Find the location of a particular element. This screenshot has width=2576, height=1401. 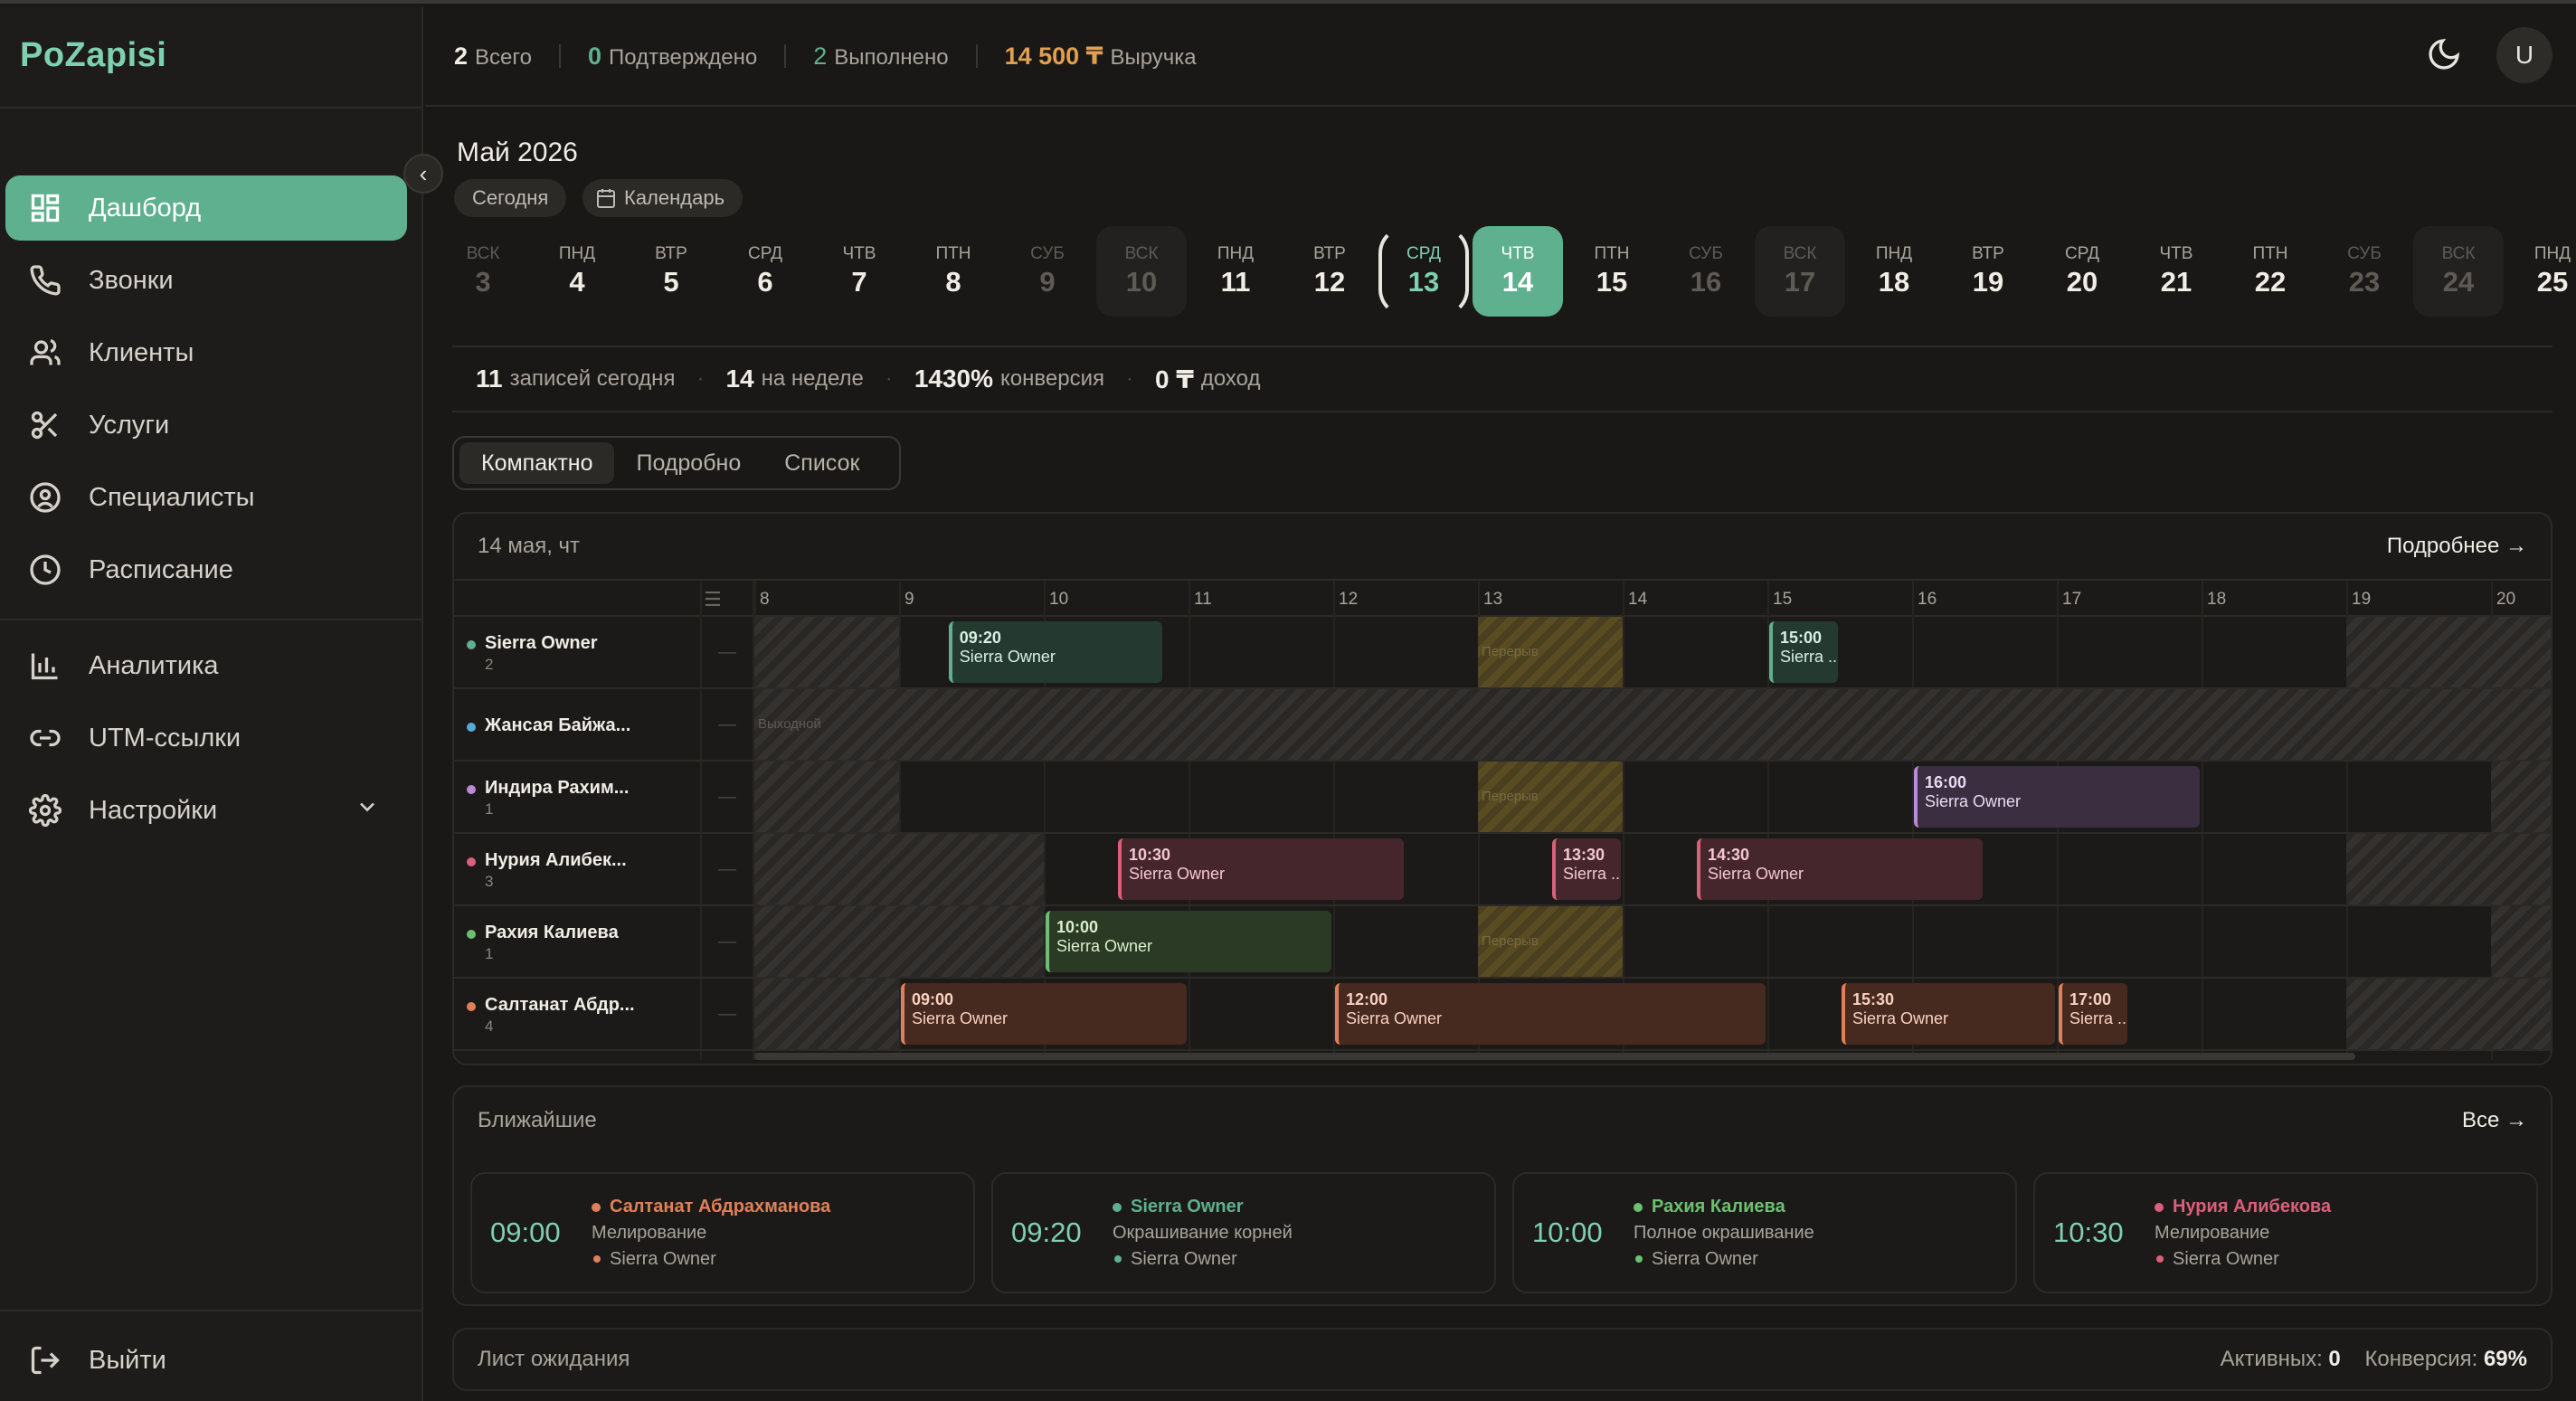

day-number: 19 is located at coordinates (1988, 282).